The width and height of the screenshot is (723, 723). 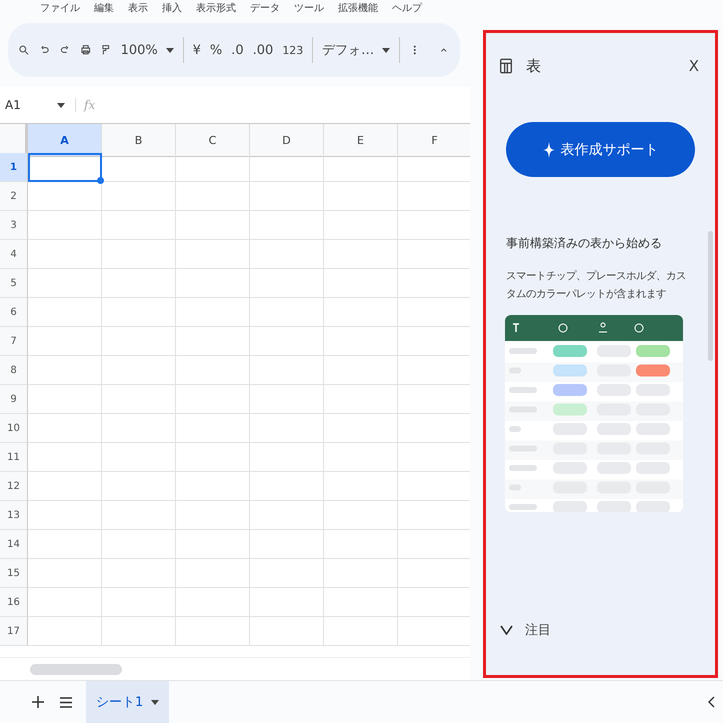 I want to click on column-header: B, so click(x=139, y=140).